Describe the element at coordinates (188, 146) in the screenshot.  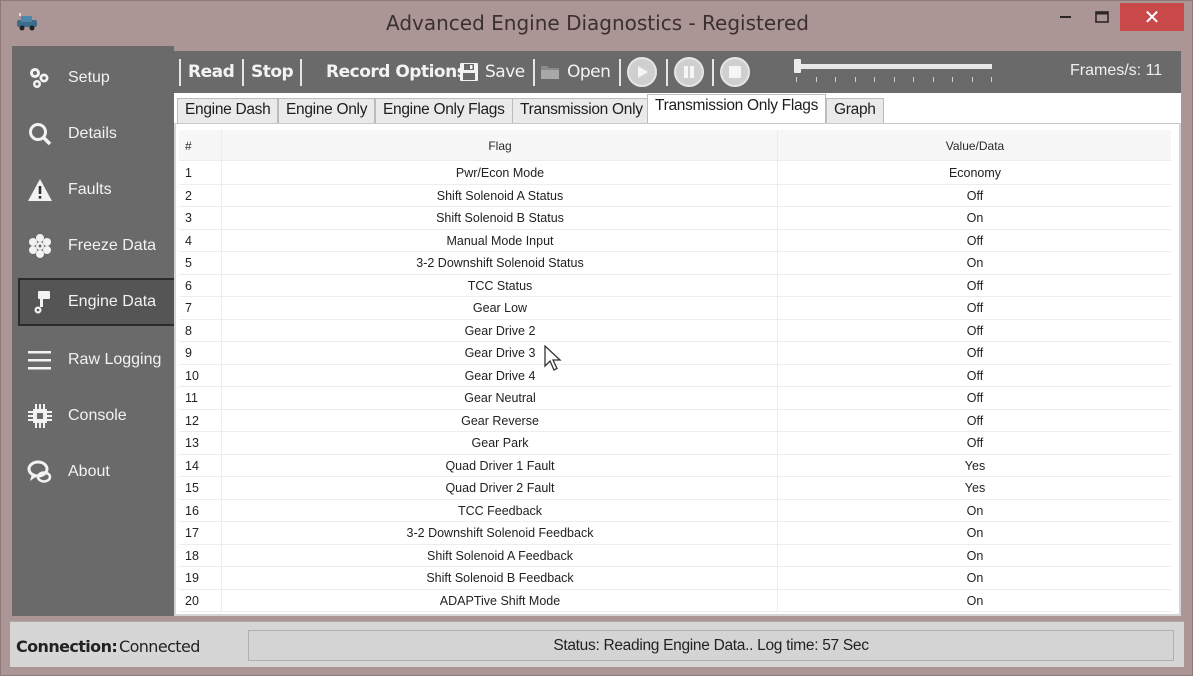
I see `column-header-number: #` at that location.